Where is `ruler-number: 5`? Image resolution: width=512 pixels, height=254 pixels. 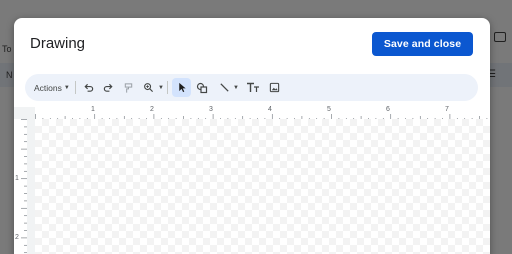
ruler-number: 5 is located at coordinates (329, 109).